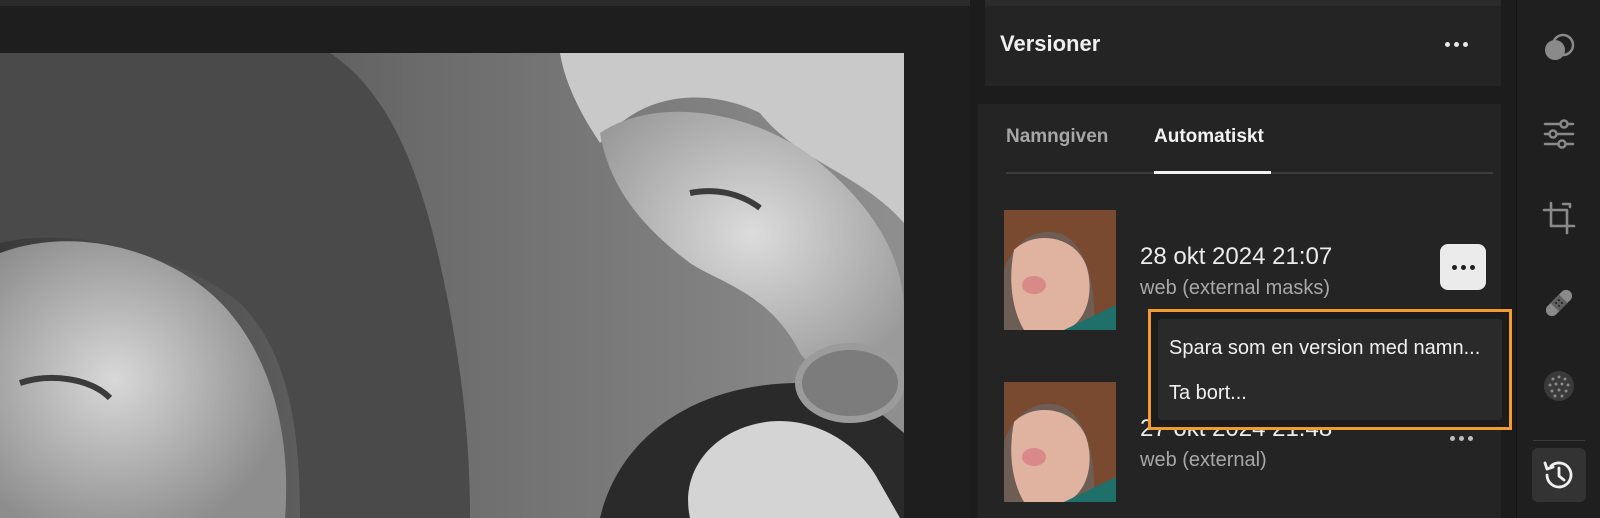  What do you see at coordinates (1057, 137) in the screenshot?
I see `tab-named: Namngiven` at bounding box center [1057, 137].